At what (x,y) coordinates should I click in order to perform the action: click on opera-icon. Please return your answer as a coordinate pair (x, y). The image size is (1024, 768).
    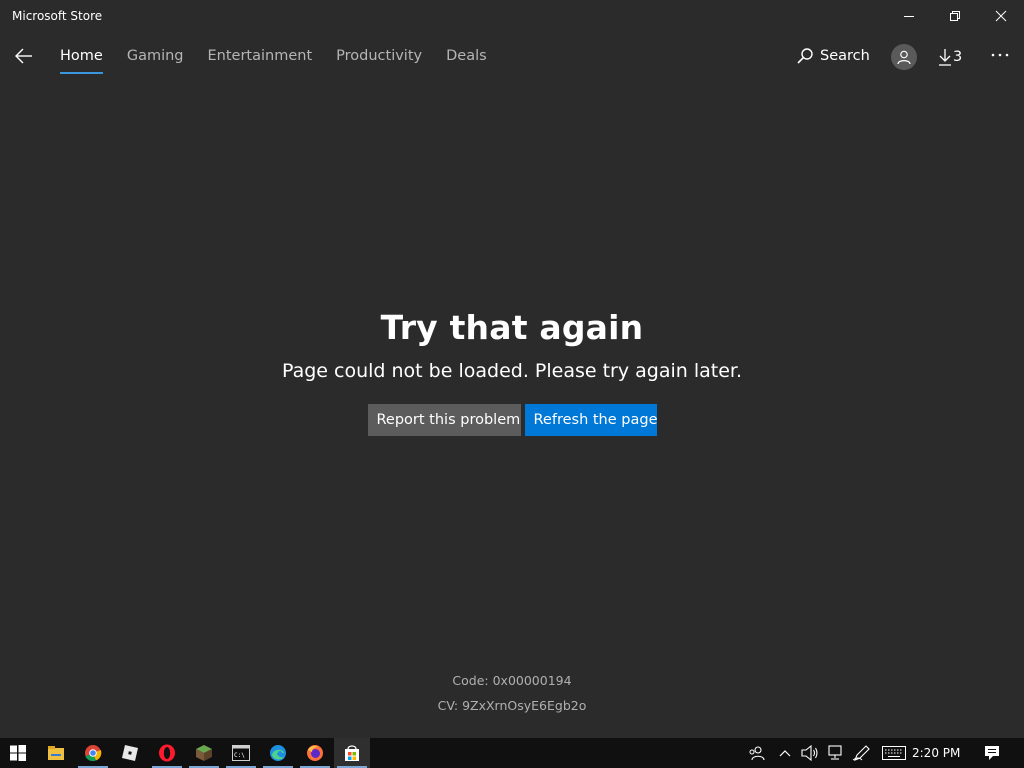
    Looking at the image, I should click on (167, 753).